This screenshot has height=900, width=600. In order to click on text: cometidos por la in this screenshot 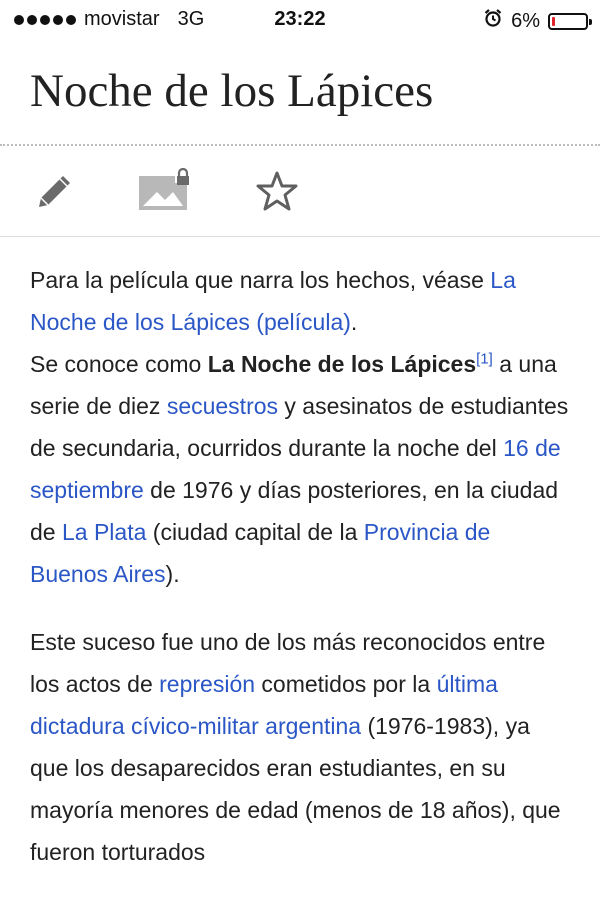, I will do `click(346, 684)`.